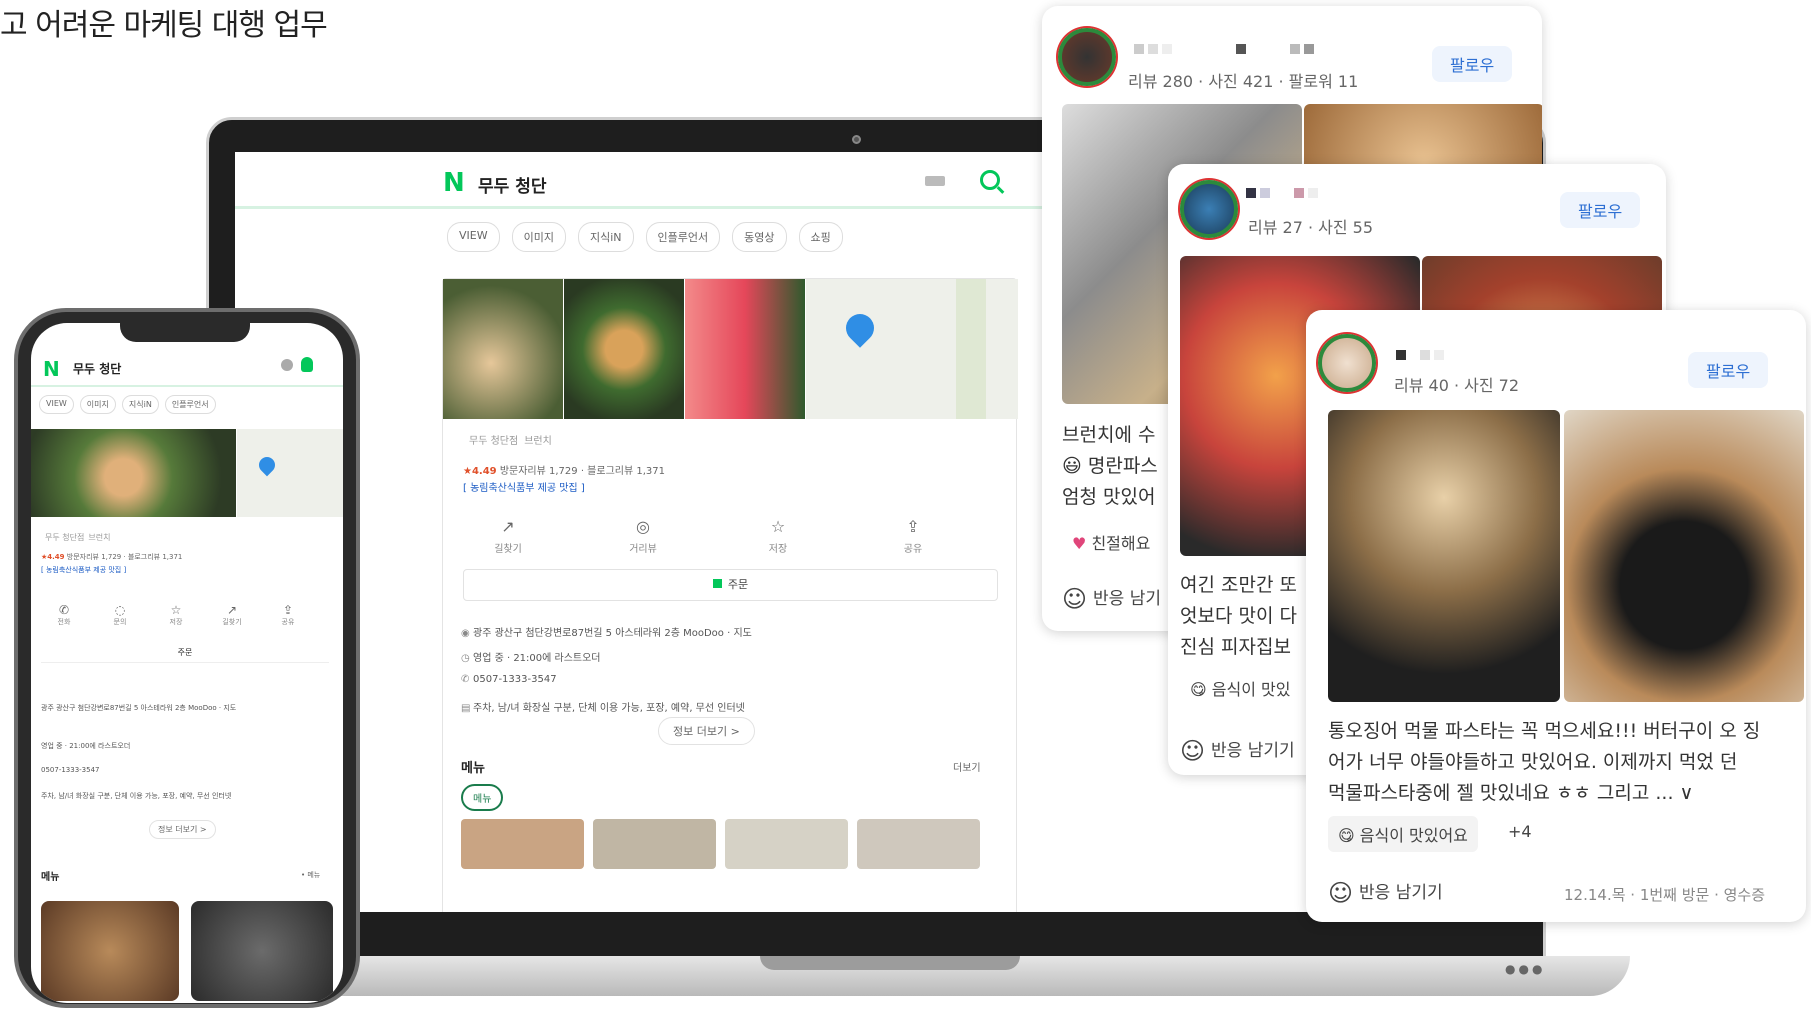  Describe the element at coordinates (120, 615) in the screenshot. I see `inquiry-button: ◌ 문의` at that location.